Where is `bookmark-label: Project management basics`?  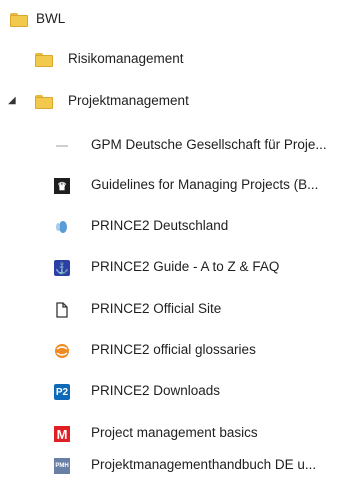 bookmark-label: Project management basics is located at coordinates (174, 432).